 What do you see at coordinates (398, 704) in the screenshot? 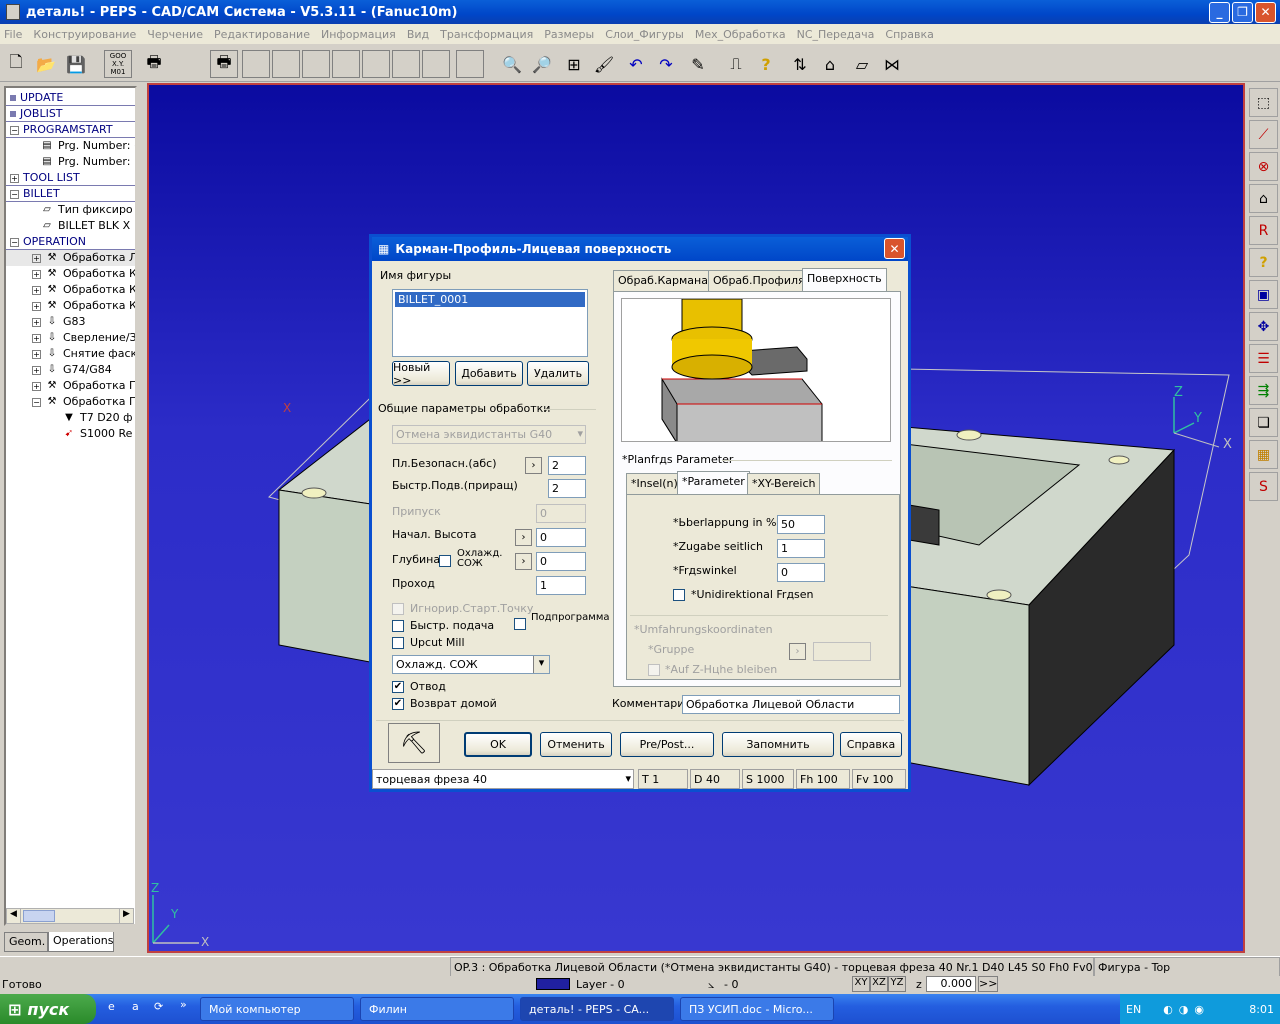
I see `return-home-checkbox: ✔` at bounding box center [398, 704].